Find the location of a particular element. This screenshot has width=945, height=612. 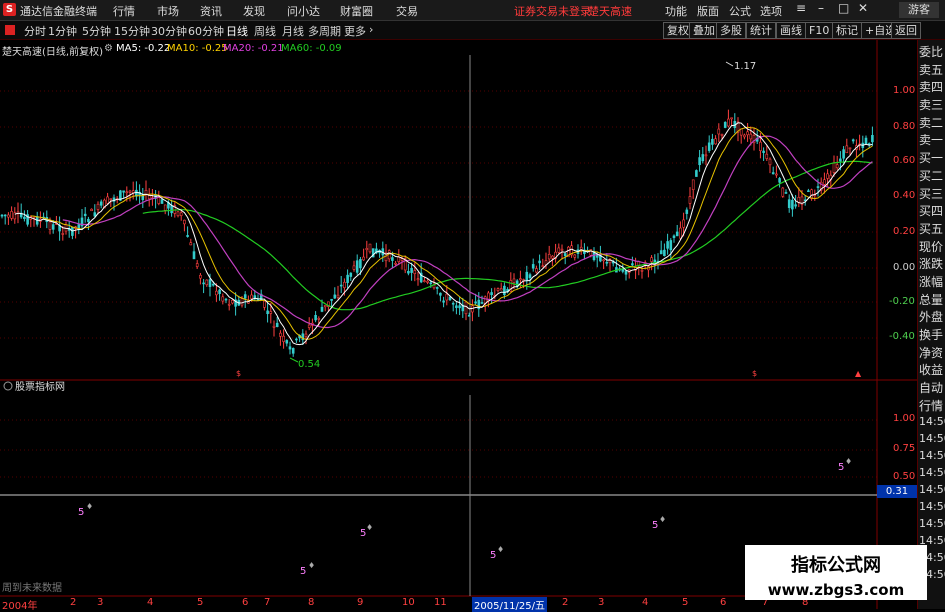

menu-item-market: 市场 is located at coordinates (168, 11).